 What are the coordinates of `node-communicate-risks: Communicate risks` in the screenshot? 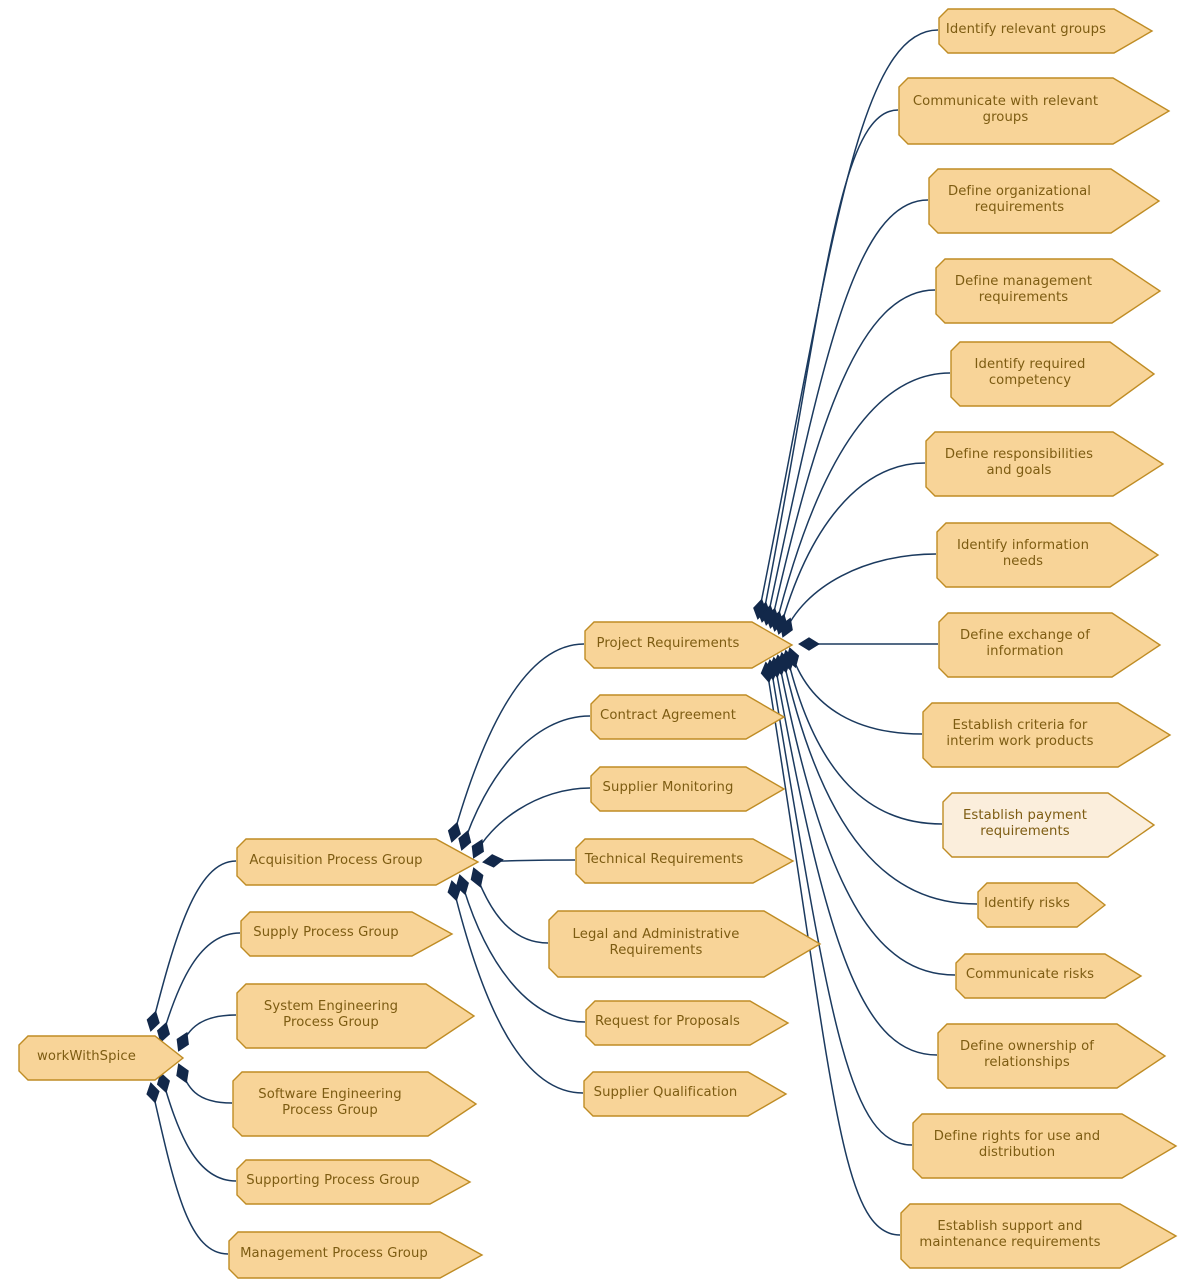 It's located at (1049, 976).